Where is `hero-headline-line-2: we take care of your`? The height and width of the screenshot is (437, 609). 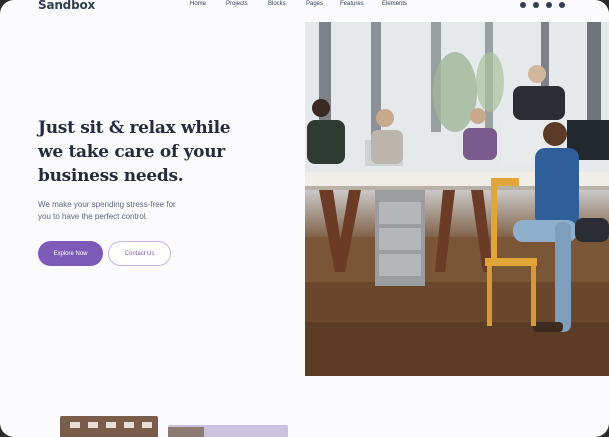 hero-headline-line-2: we take care of your is located at coordinates (131, 152).